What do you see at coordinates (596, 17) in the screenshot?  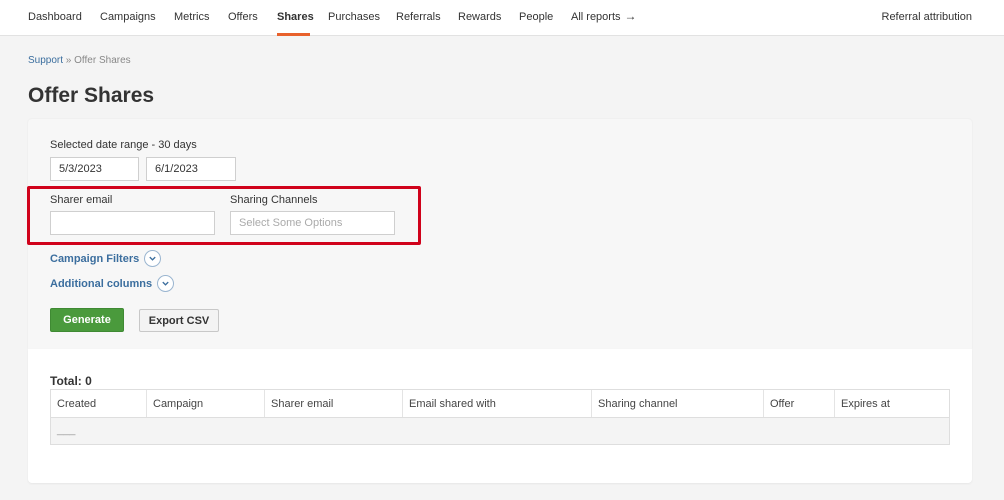 I see `nav-all-reports-label: All reports` at bounding box center [596, 17].